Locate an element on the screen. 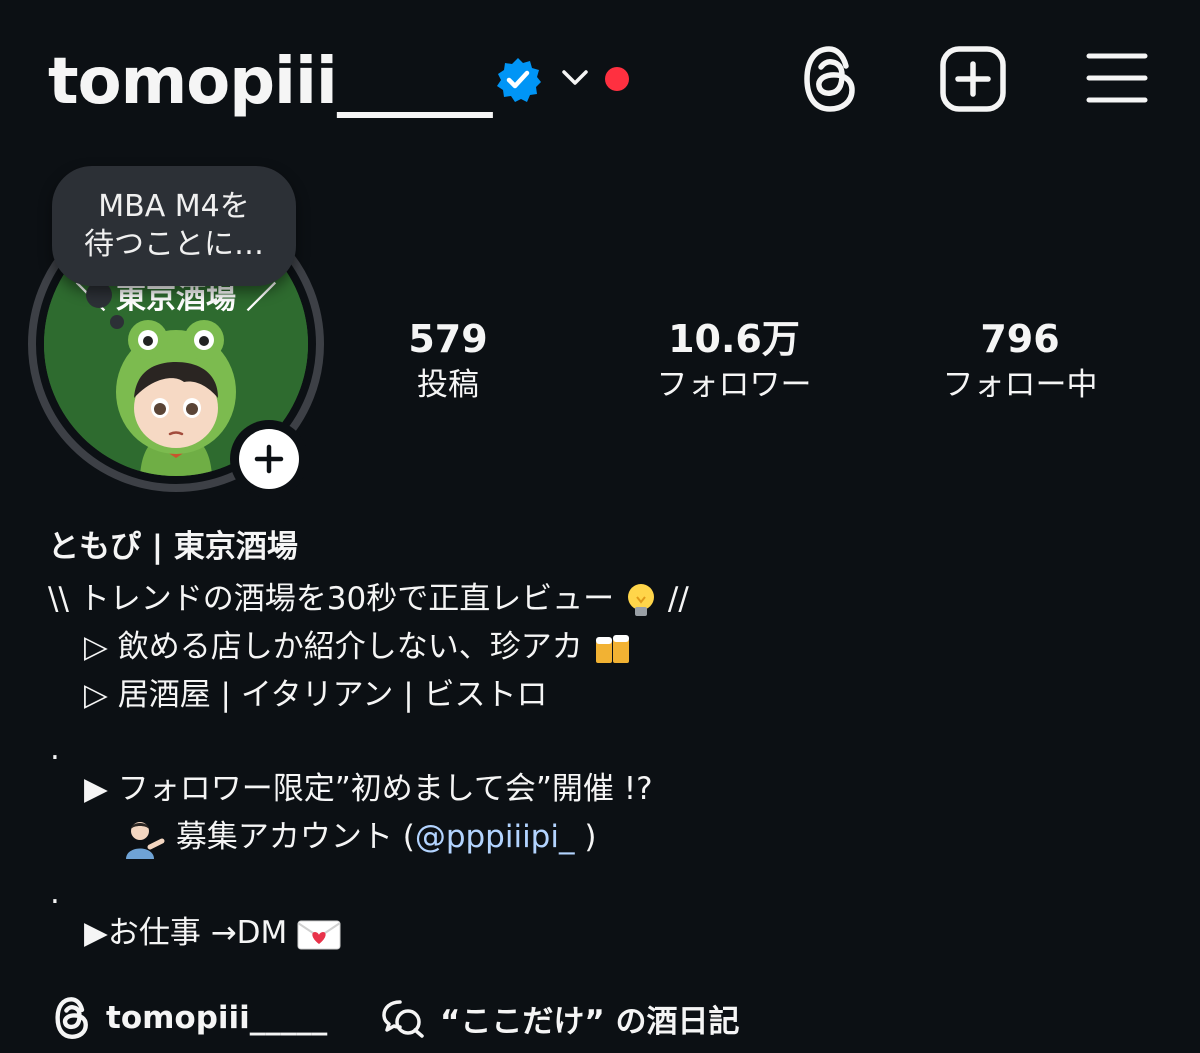  bio-line-1: \\ トレンドの酒場を30秒で正直レビュー // is located at coordinates (368, 599).